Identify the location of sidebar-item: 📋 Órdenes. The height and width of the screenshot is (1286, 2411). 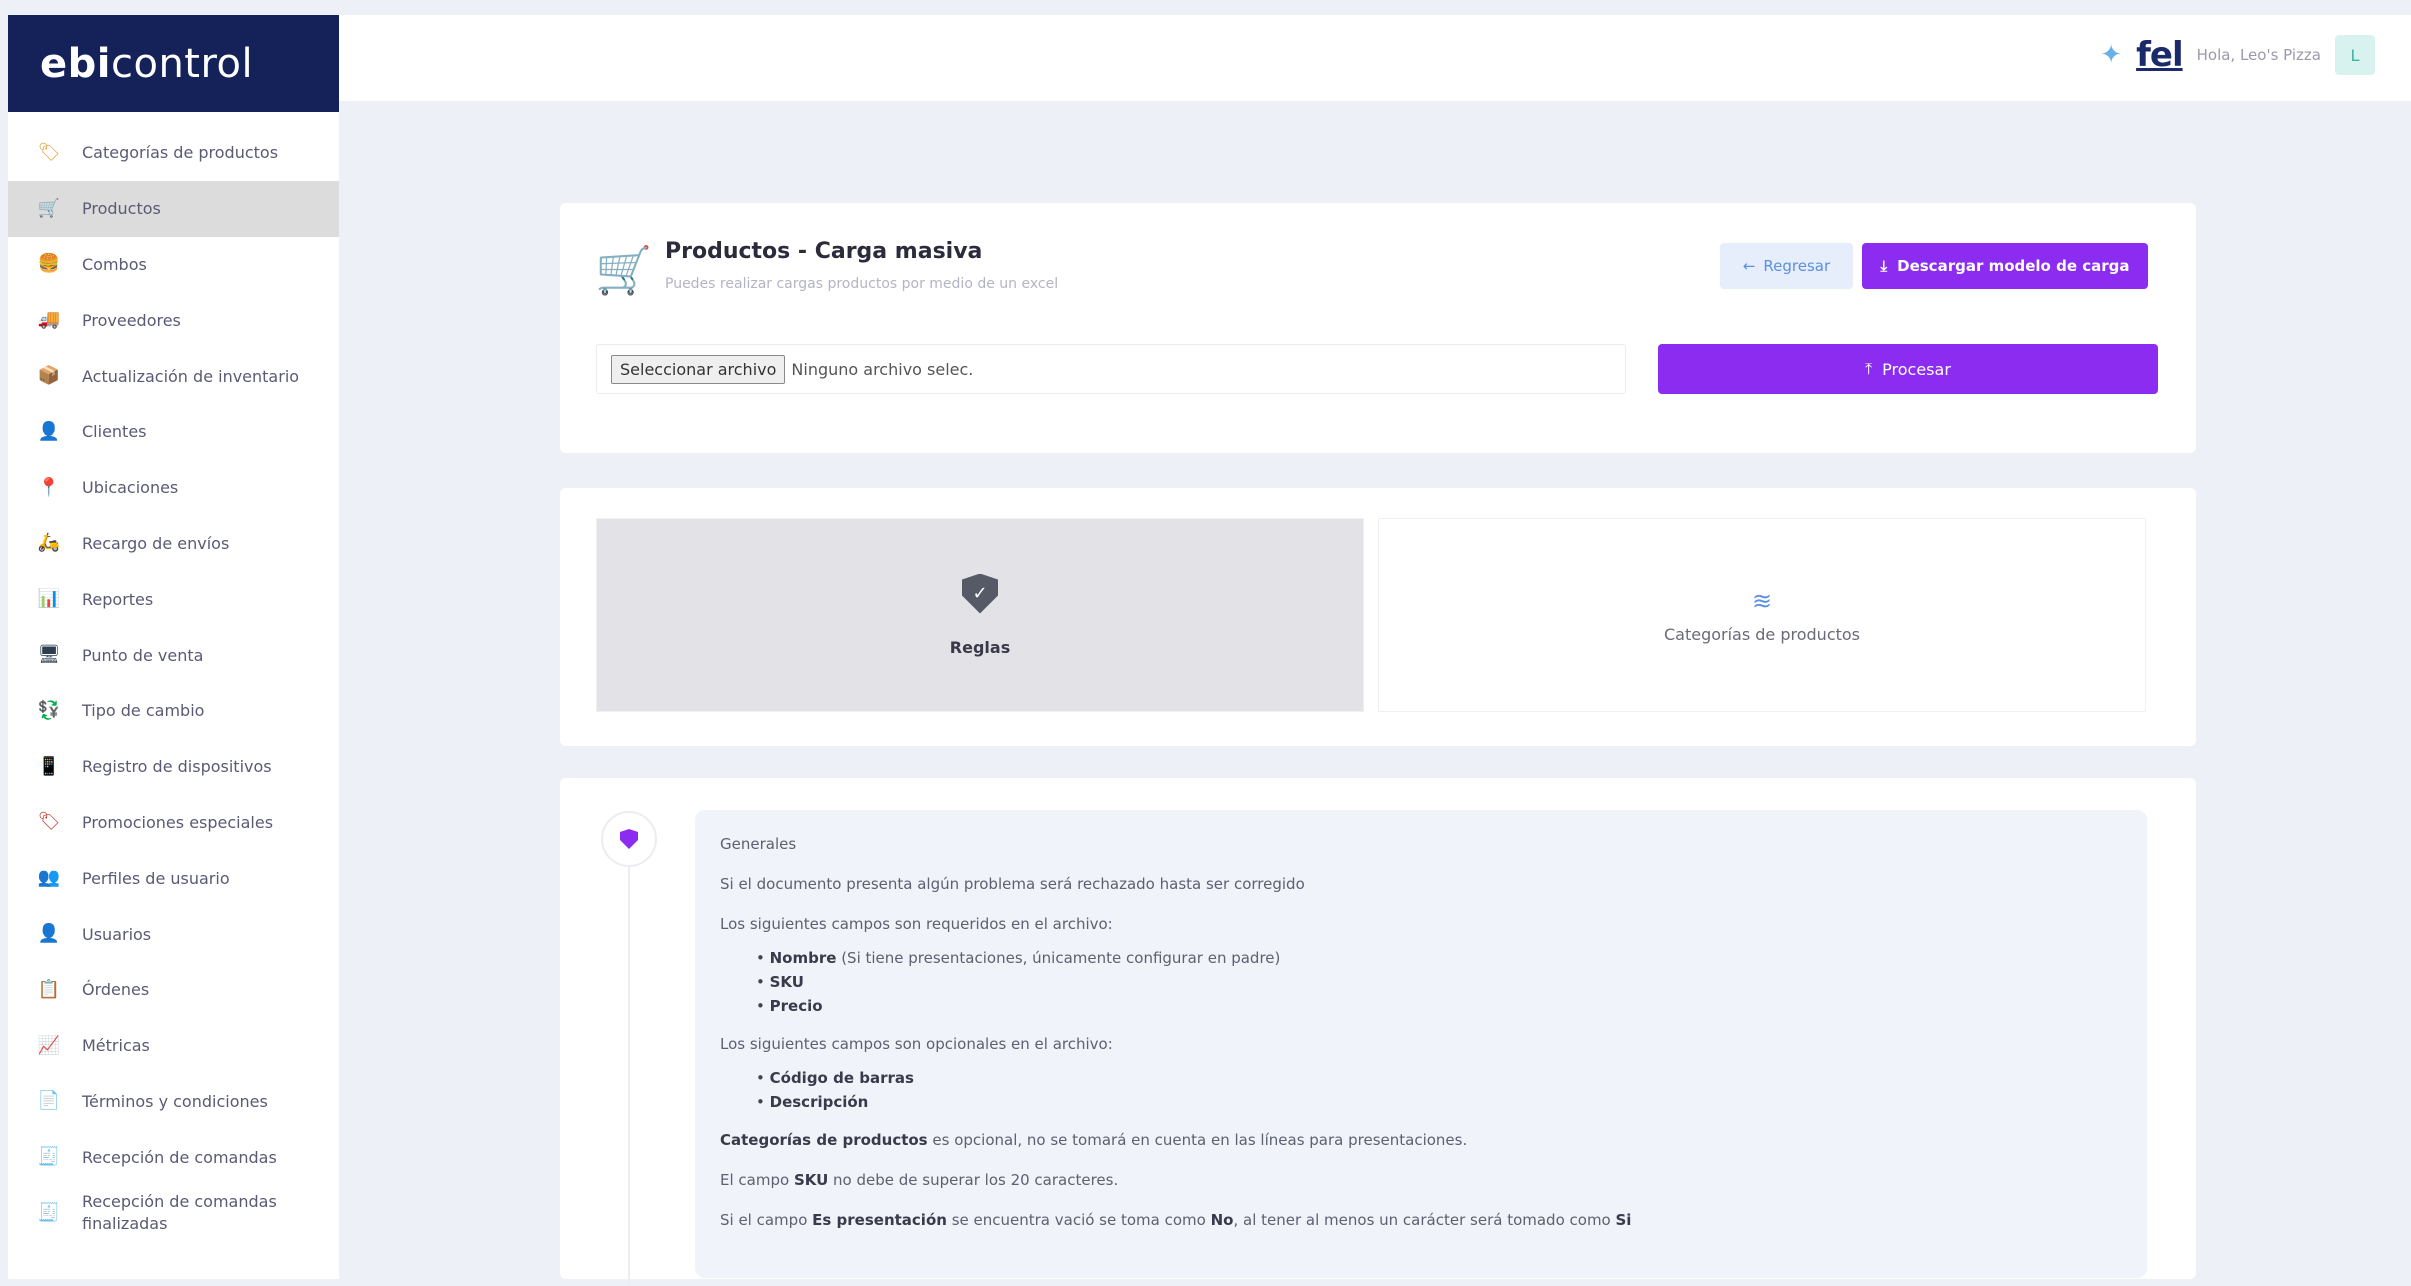
(173, 990).